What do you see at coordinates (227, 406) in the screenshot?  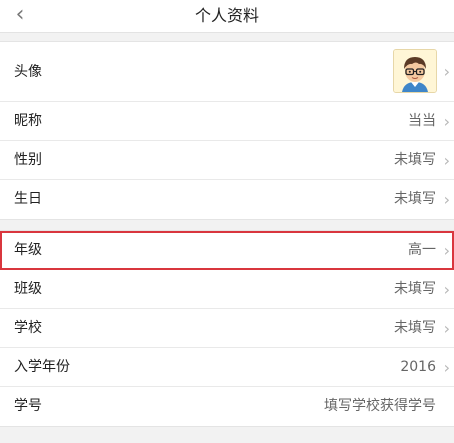 I see `row-student-id: 学号 填写学校获得学号` at bounding box center [227, 406].